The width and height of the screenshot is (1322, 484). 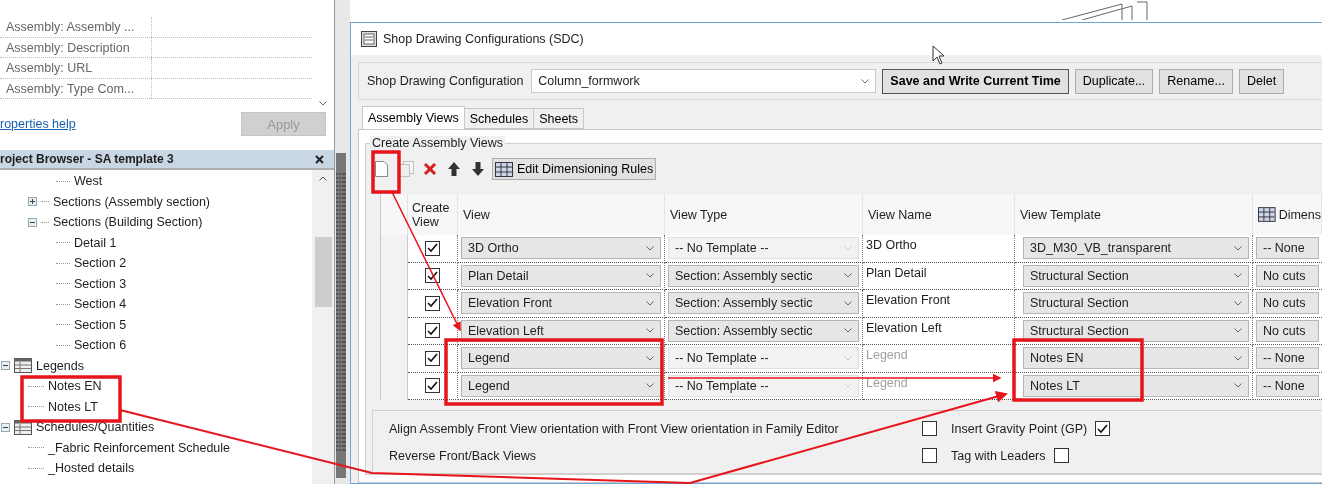 What do you see at coordinates (87, 159) in the screenshot?
I see `panel-title: roject Browser - SA template 3` at bounding box center [87, 159].